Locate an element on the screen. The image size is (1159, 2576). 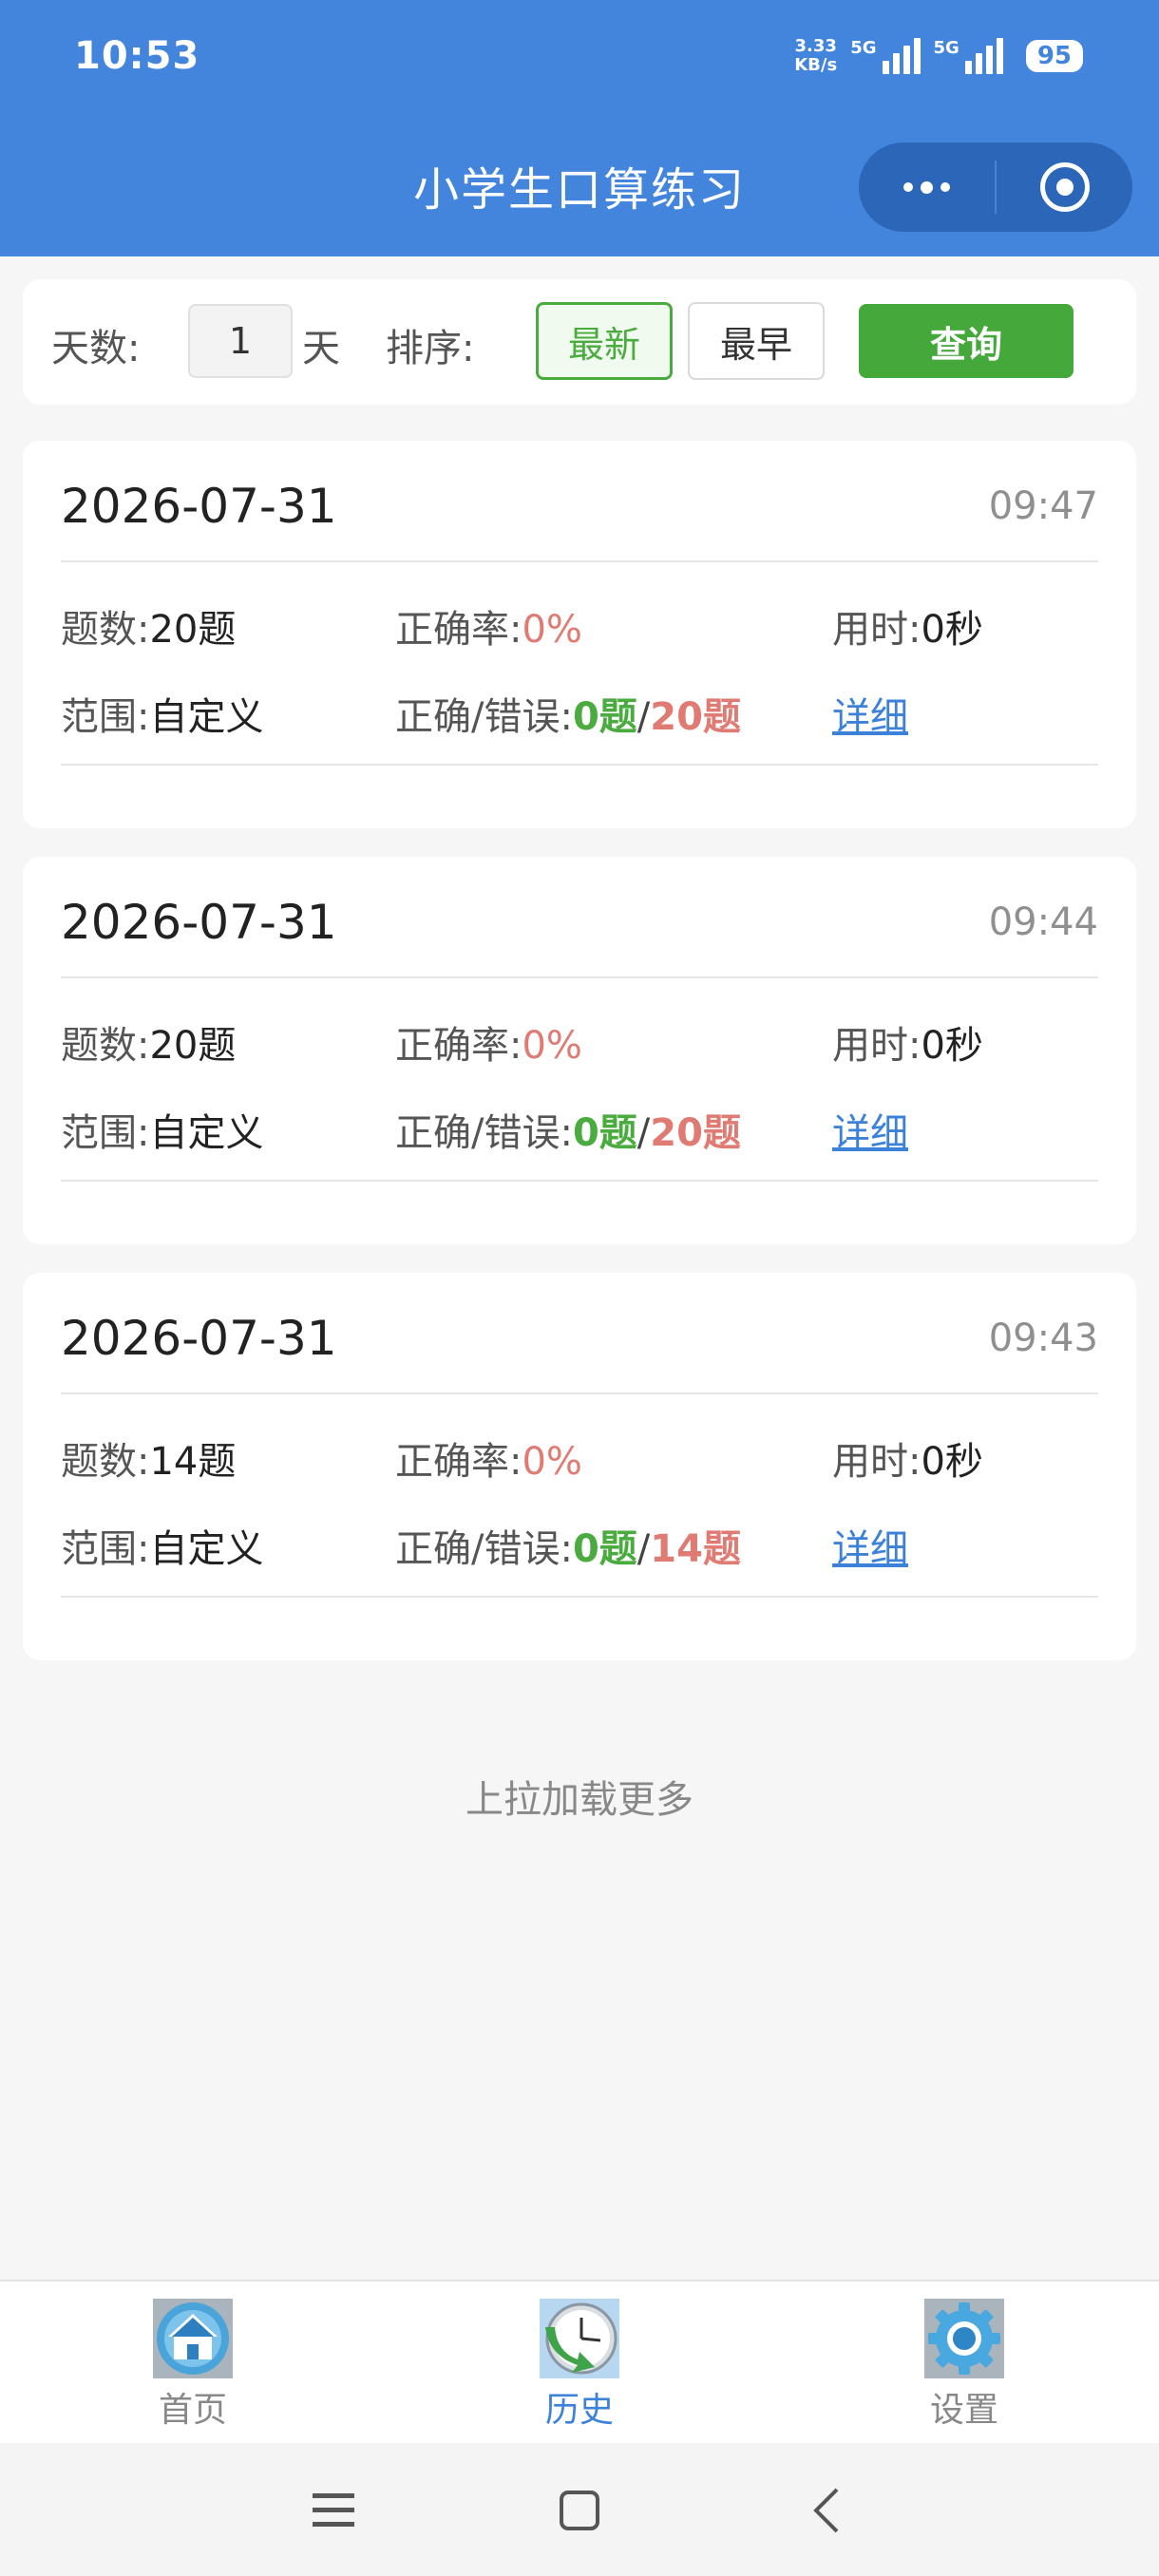
status-time: 10:53 is located at coordinates (137, 56).